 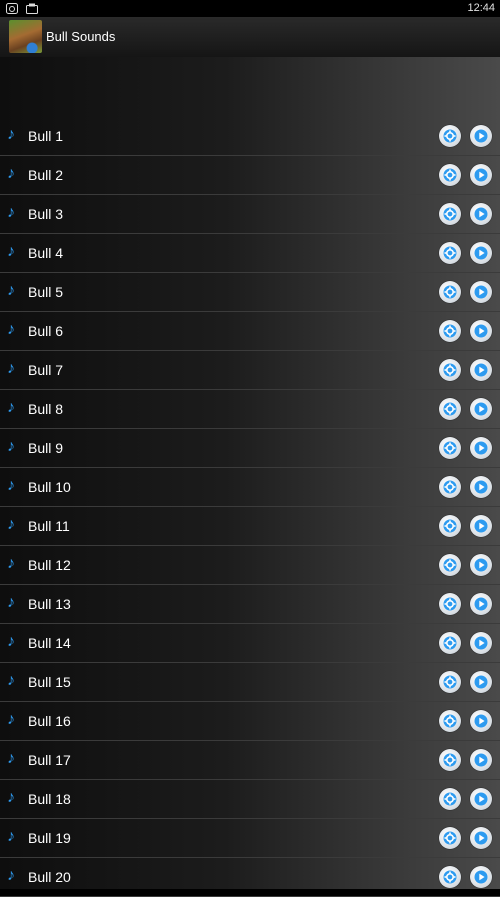 I want to click on sound-label: Bull 3, so click(x=46, y=214).